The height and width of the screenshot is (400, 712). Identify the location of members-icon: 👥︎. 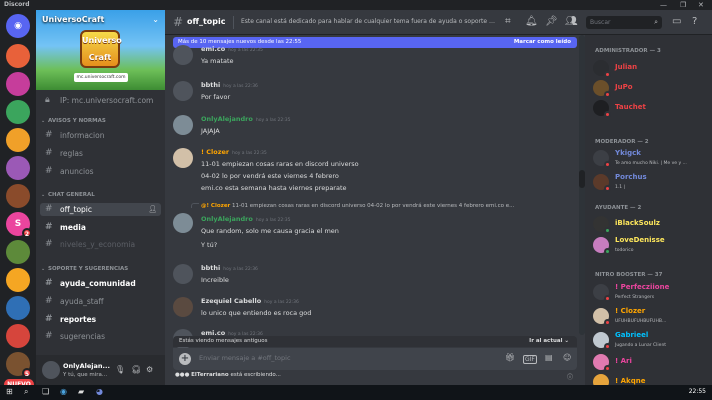
(571, 21).